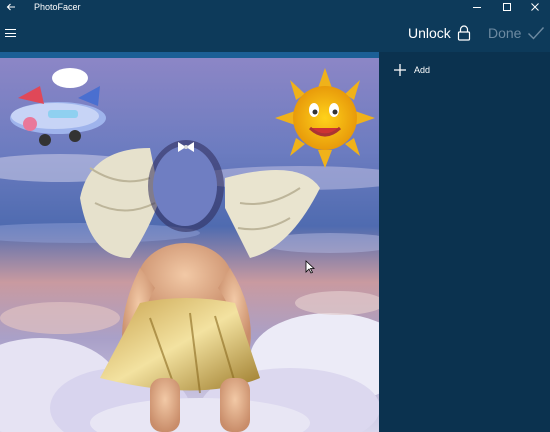 The height and width of the screenshot is (432, 550). What do you see at coordinates (536, 33) in the screenshot?
I see `checkmark-icon` at bounding box center [536, 33].